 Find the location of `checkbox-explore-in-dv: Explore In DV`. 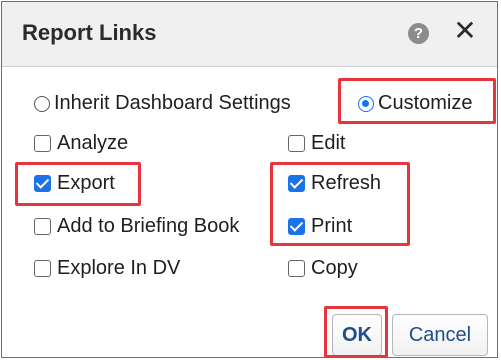

checkbox-explore-in-dv: Explore In DV is located at coordinates (107, 268).